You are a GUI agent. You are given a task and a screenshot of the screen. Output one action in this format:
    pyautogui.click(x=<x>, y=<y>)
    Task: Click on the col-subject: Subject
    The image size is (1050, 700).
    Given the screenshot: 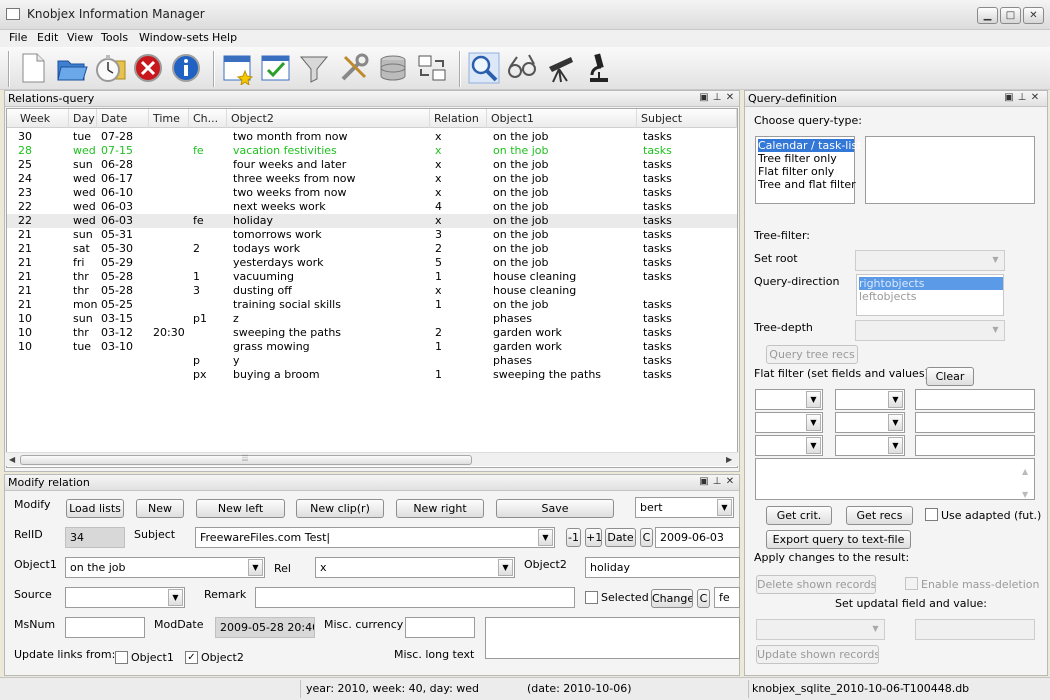 What is the action you would take?
    pyautogui.click(x=687, y=118)
    